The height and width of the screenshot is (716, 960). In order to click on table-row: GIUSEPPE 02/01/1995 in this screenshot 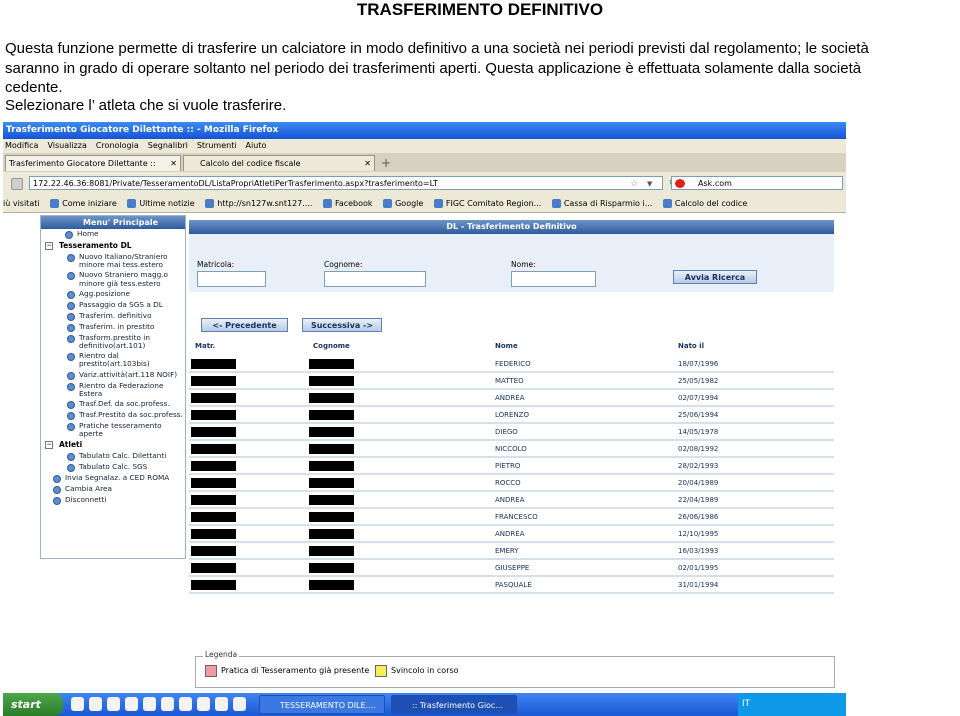, I will do `click(511, 568)`.